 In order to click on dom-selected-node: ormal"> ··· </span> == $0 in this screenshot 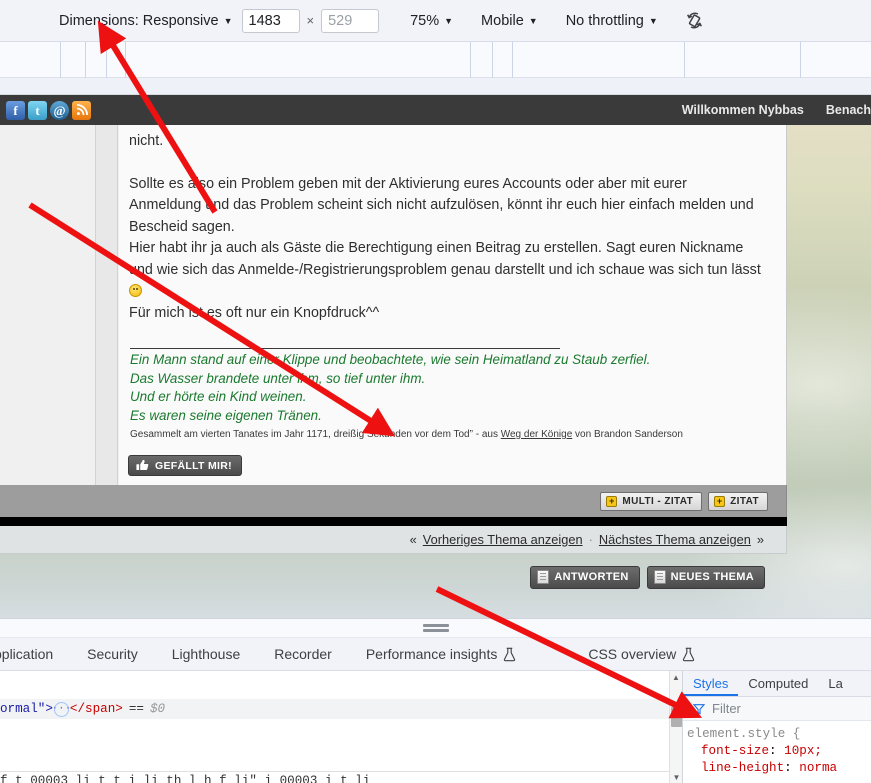, I will do `click(334, 709)`.